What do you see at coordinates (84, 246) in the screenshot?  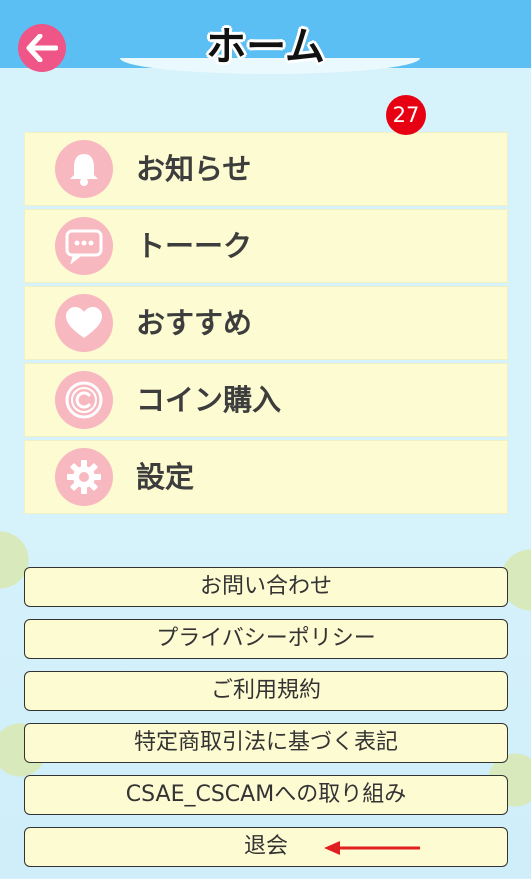 I see `chat-bubble-icon` at bounding box center [84, 246].